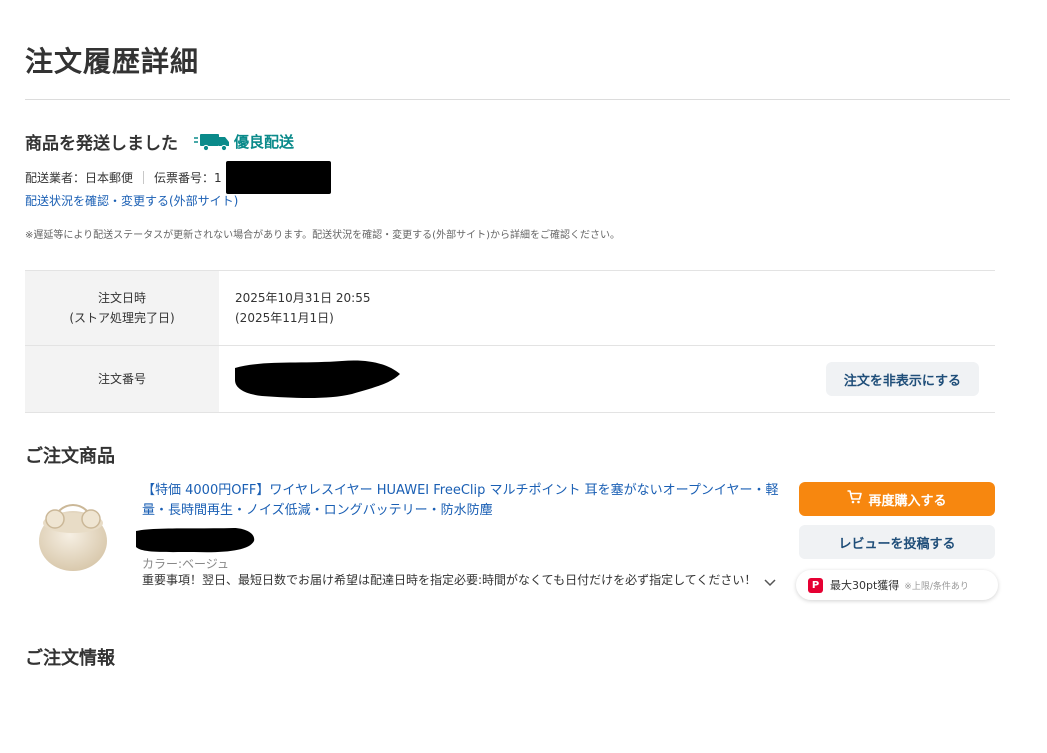 The image size is (1047, 753). Describe the element at coordinates (317, 378) in the screenshot. I see `redacted-order-number` at that location.